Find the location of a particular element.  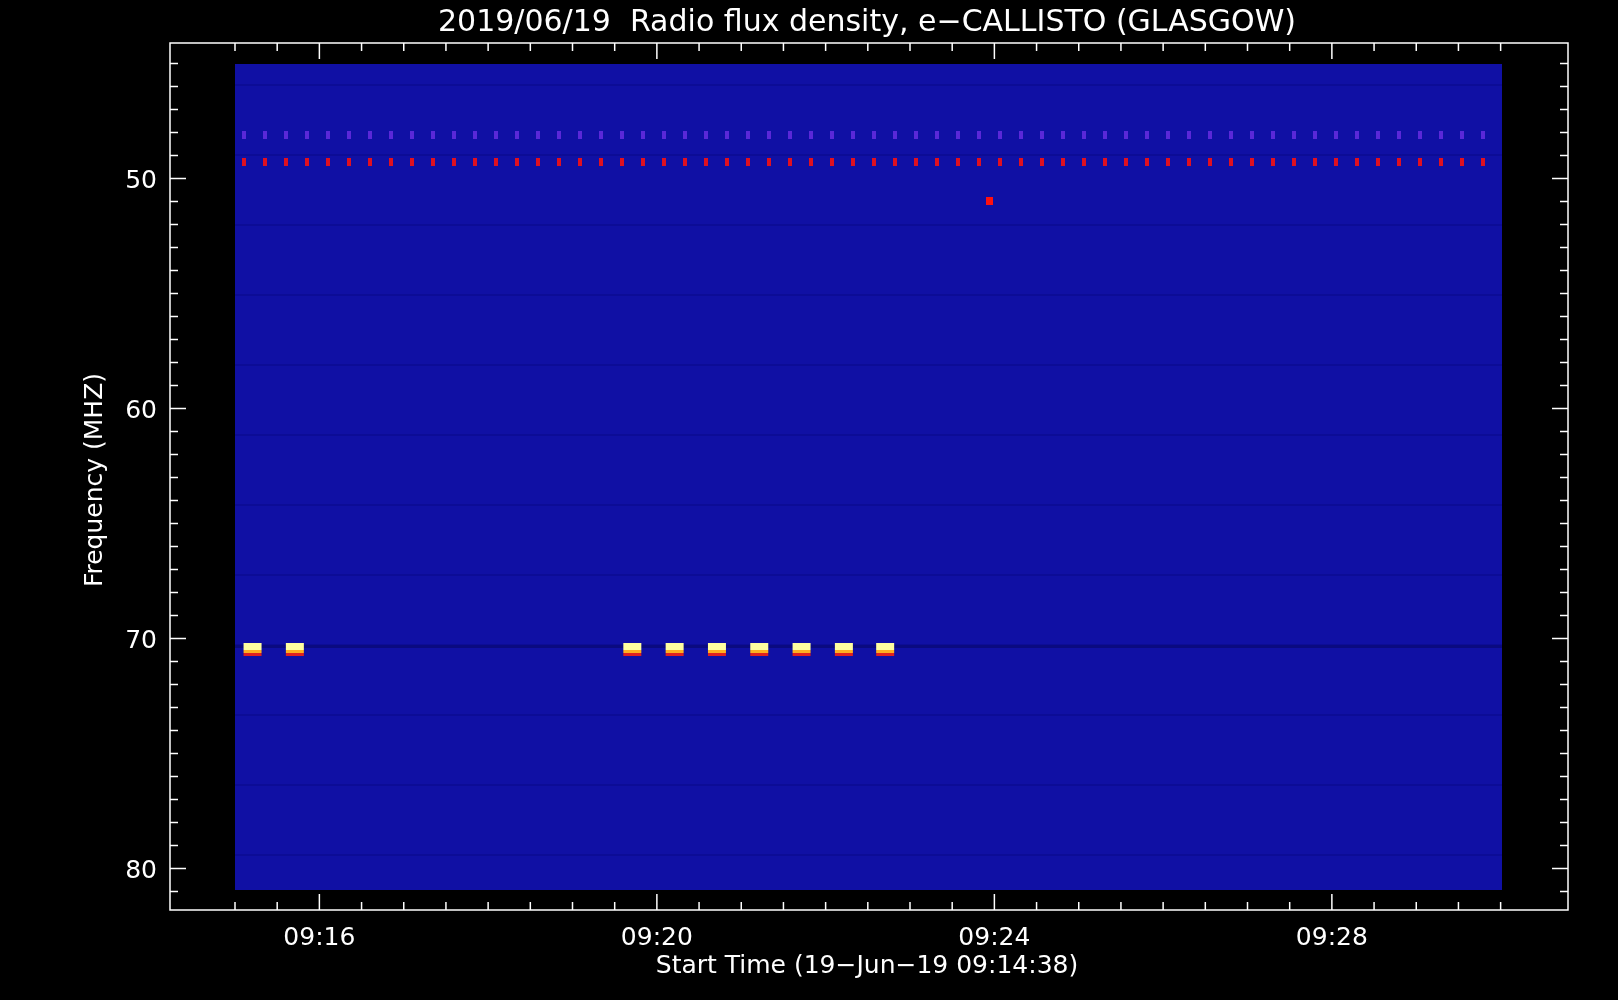

y-axis-label: Frequency (MHZ) is located at coordinates (93, 480).